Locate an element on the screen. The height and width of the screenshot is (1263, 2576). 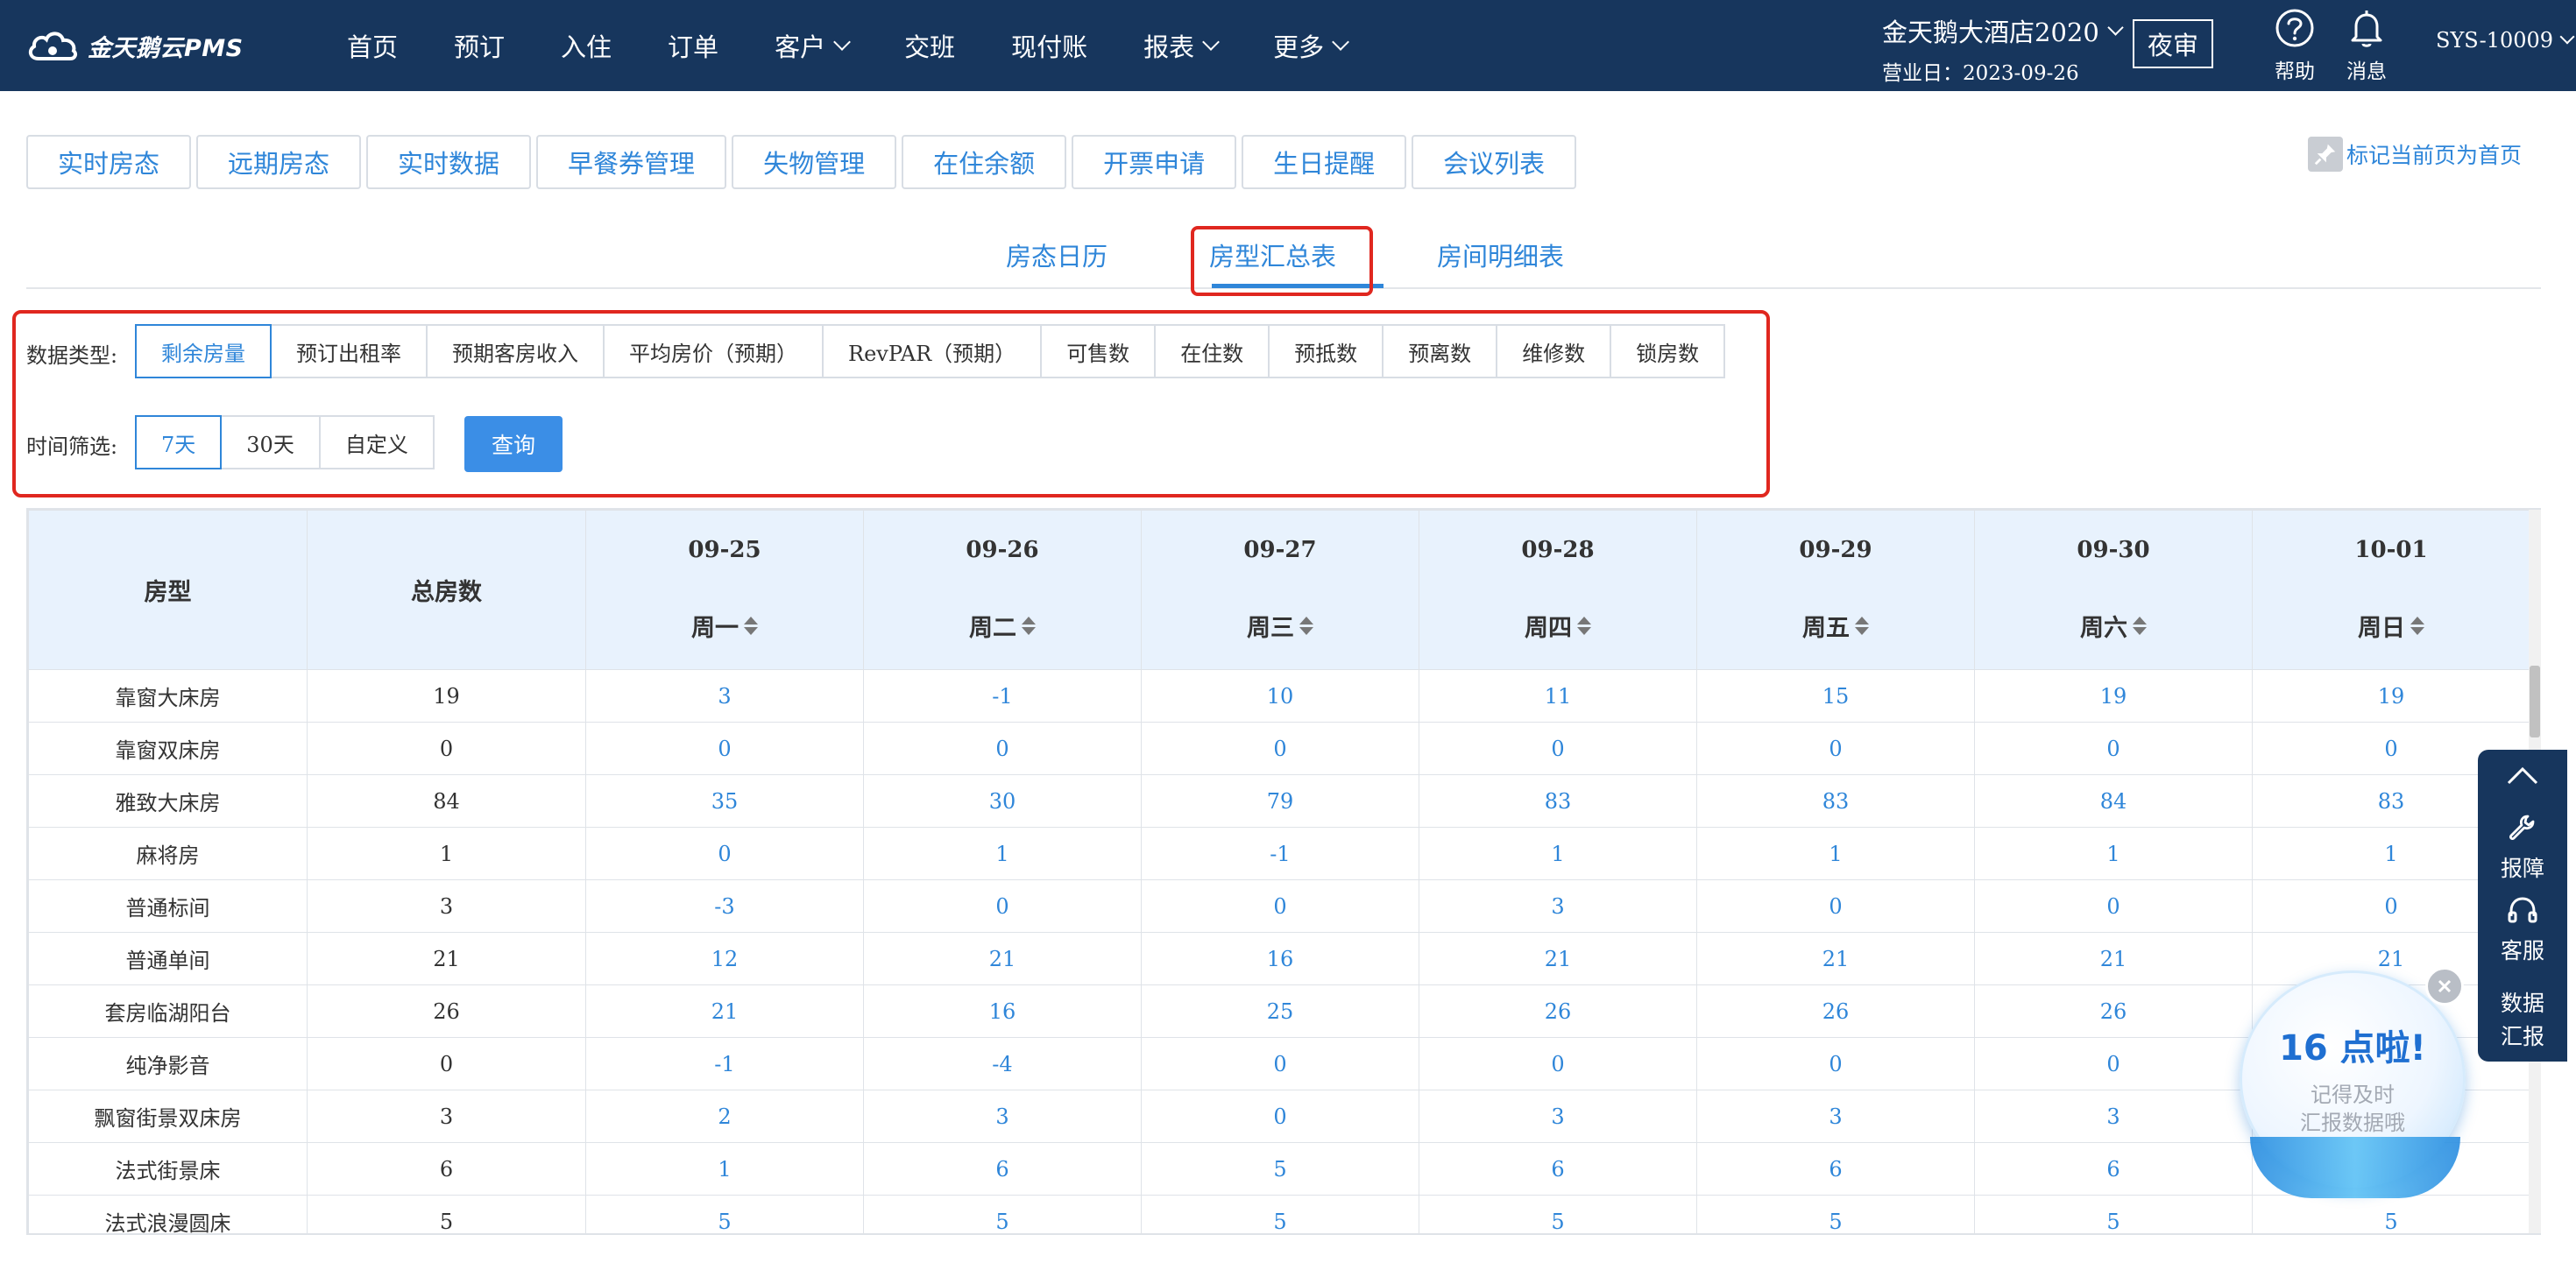
remaining-count: 35 is located at coordinates (724, 801).